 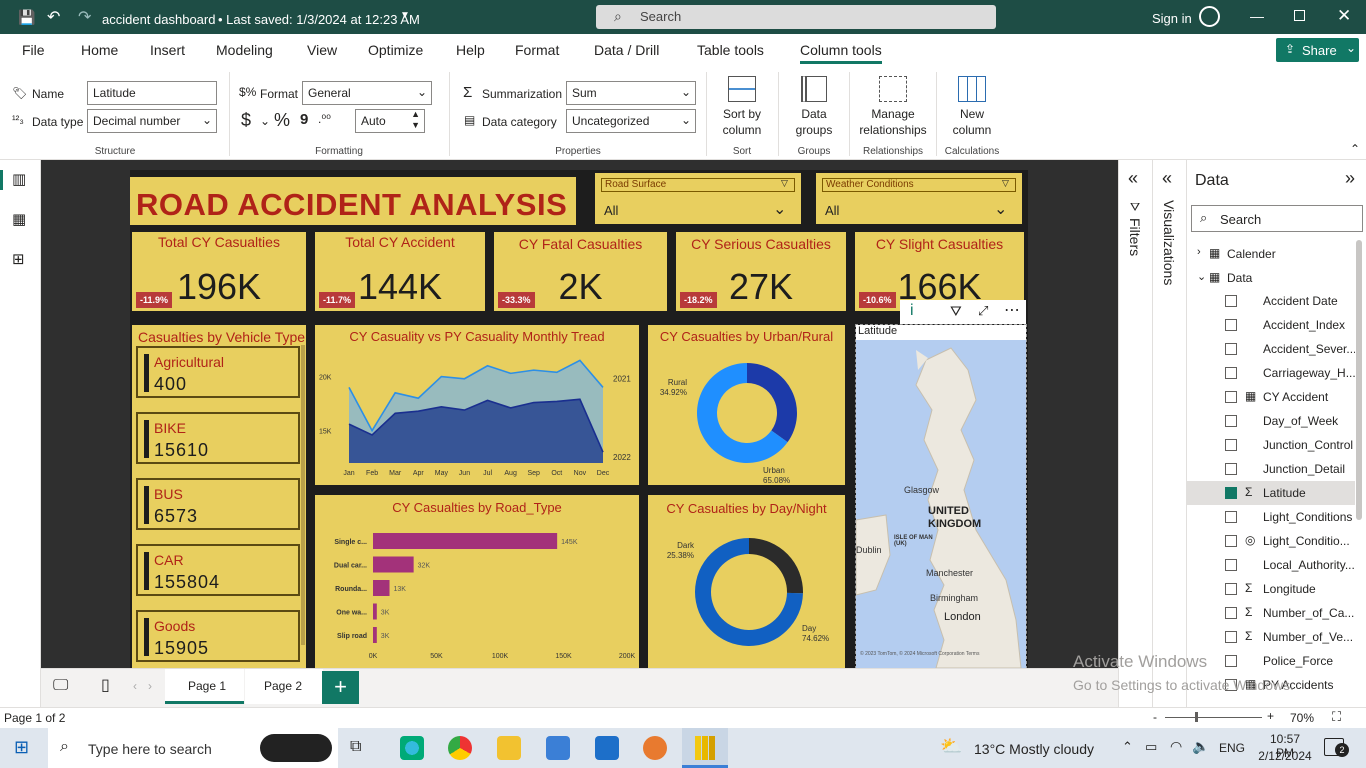 I want to click on weather-icon: ⛅, so click(x=951, y=746).